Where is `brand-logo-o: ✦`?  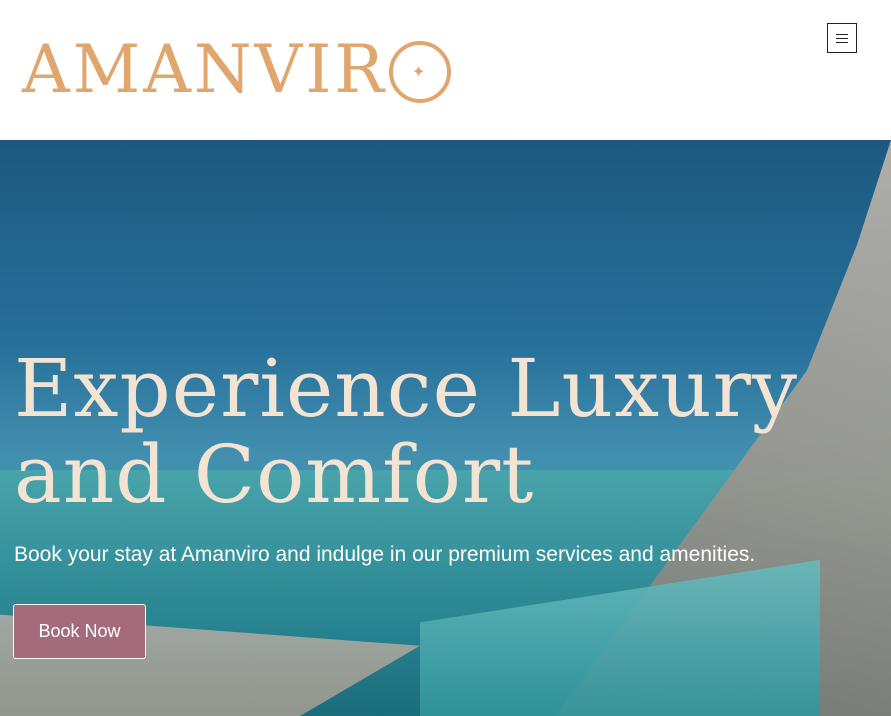
brand-logo-o: ✦ is located at coordinates (420, 72).